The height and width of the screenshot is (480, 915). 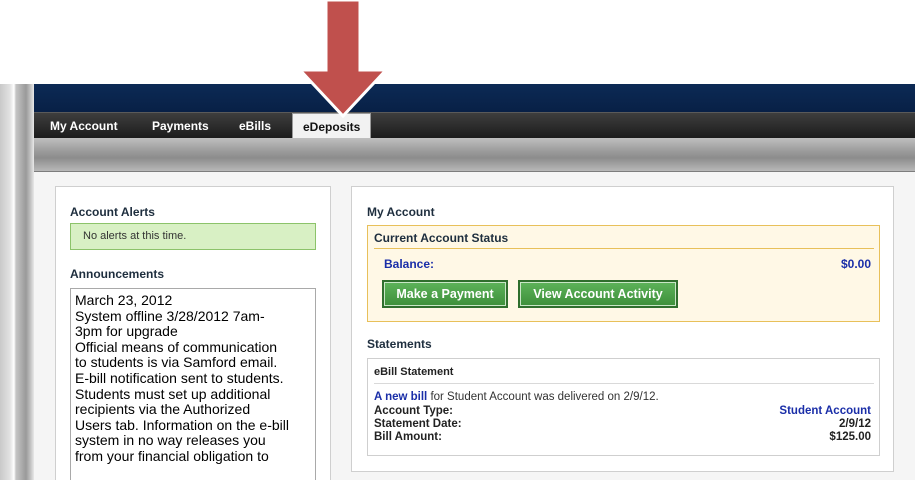 What do you see at coordinates (624, 248) in the screenshot?
I see `status-divider` at bounding box center [624, 248].